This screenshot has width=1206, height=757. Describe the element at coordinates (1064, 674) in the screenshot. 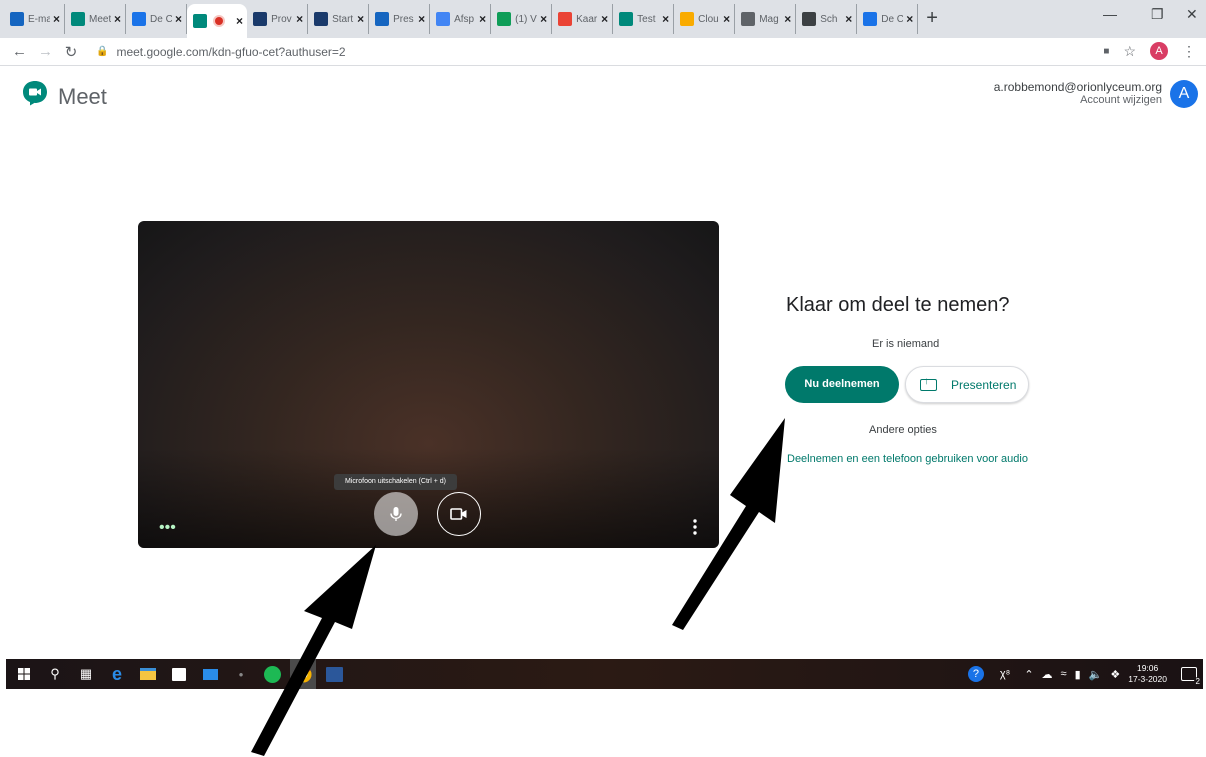

I see `wifi-icon: ≈` at that location.